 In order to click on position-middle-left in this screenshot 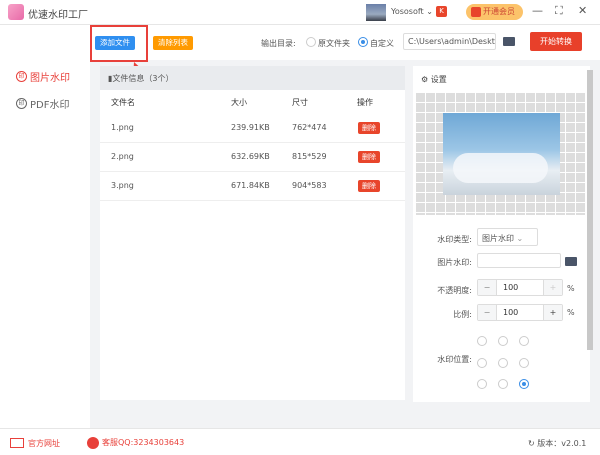, I will do `click(482, 363)`.